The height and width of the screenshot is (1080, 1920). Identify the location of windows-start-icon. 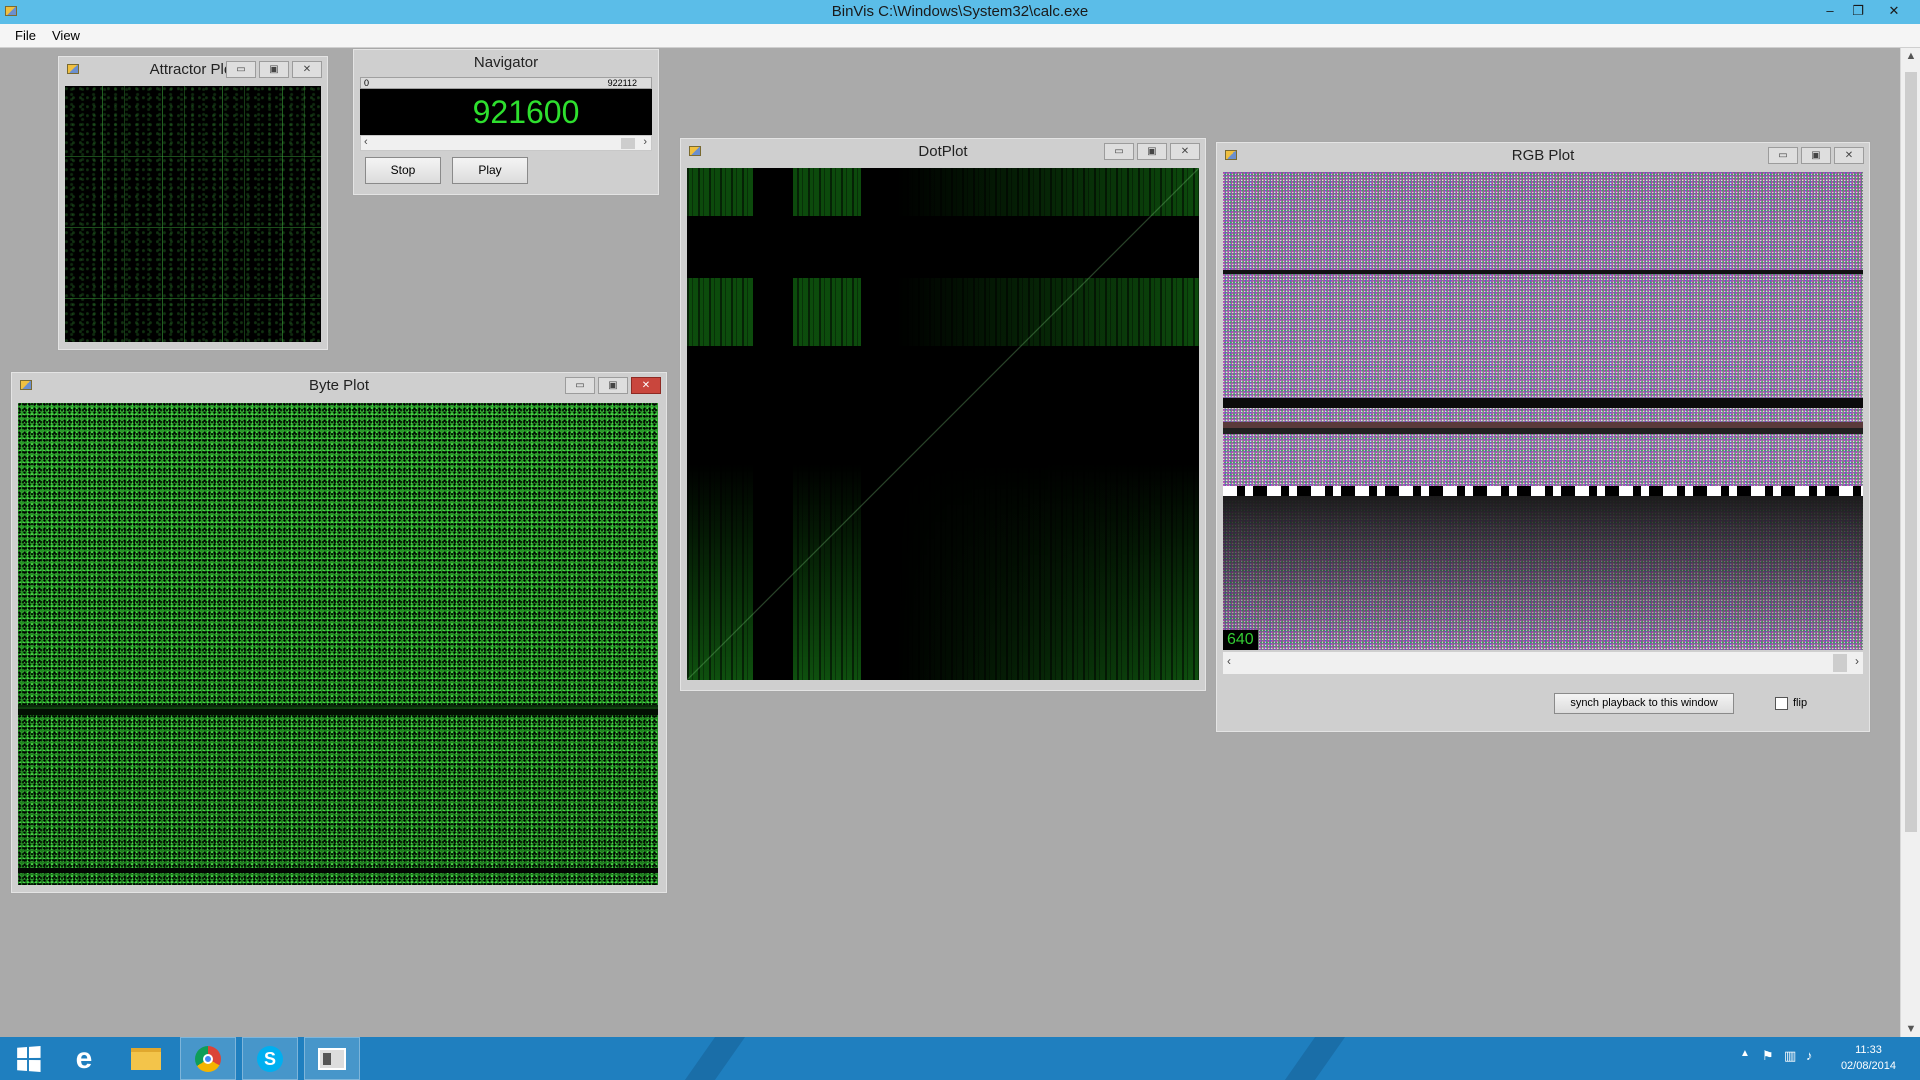
(28, 1058).